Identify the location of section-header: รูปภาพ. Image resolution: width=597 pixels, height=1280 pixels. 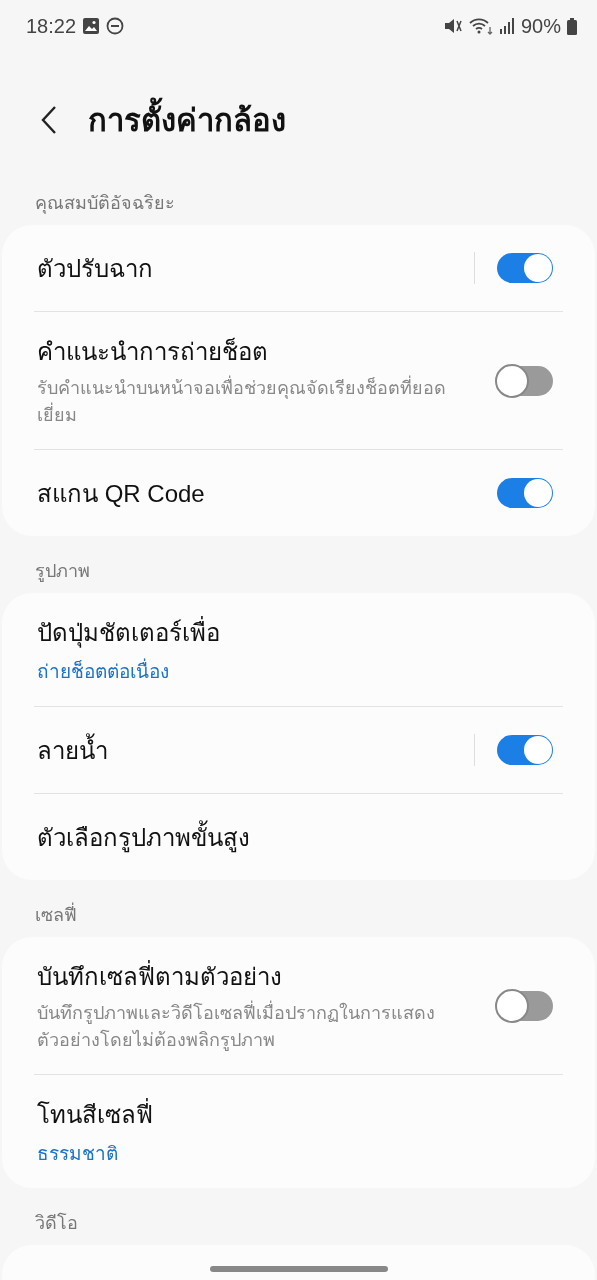
(62, 572).